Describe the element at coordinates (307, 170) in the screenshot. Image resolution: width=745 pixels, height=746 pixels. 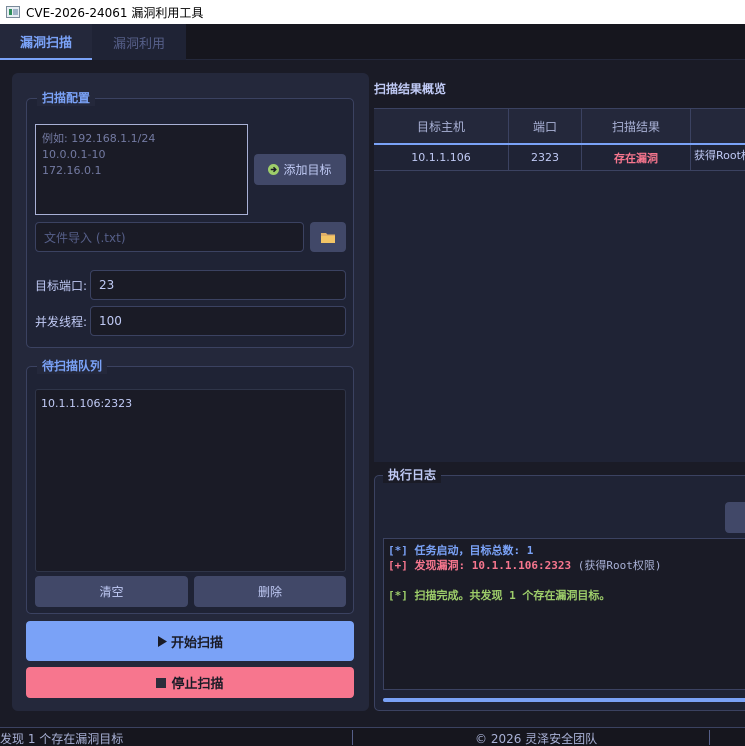
I see `add-target-label: 添加目标` at that location.